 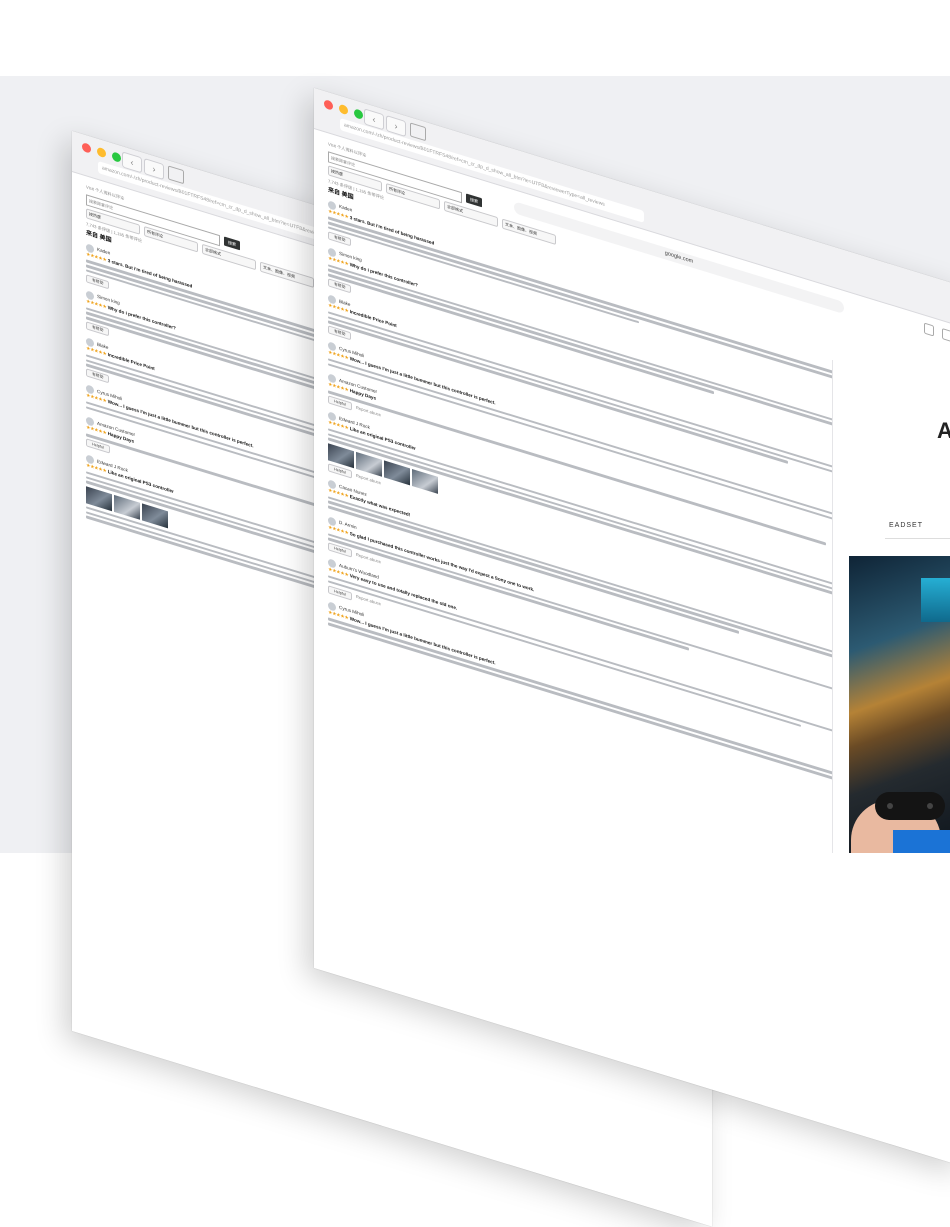 I want to click on game-screen, so click(x=935, y=600).